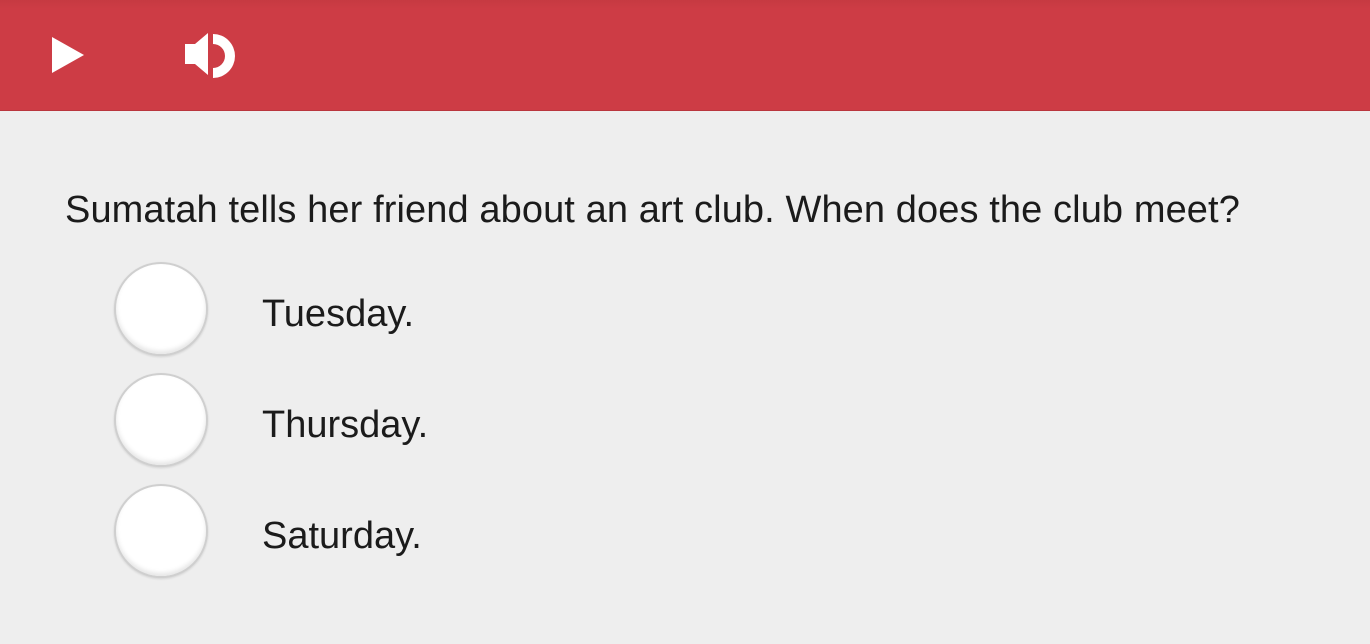 The image size is (1370, 644). I want to click on option-tuesday: Tuesday., so click(324, 317).